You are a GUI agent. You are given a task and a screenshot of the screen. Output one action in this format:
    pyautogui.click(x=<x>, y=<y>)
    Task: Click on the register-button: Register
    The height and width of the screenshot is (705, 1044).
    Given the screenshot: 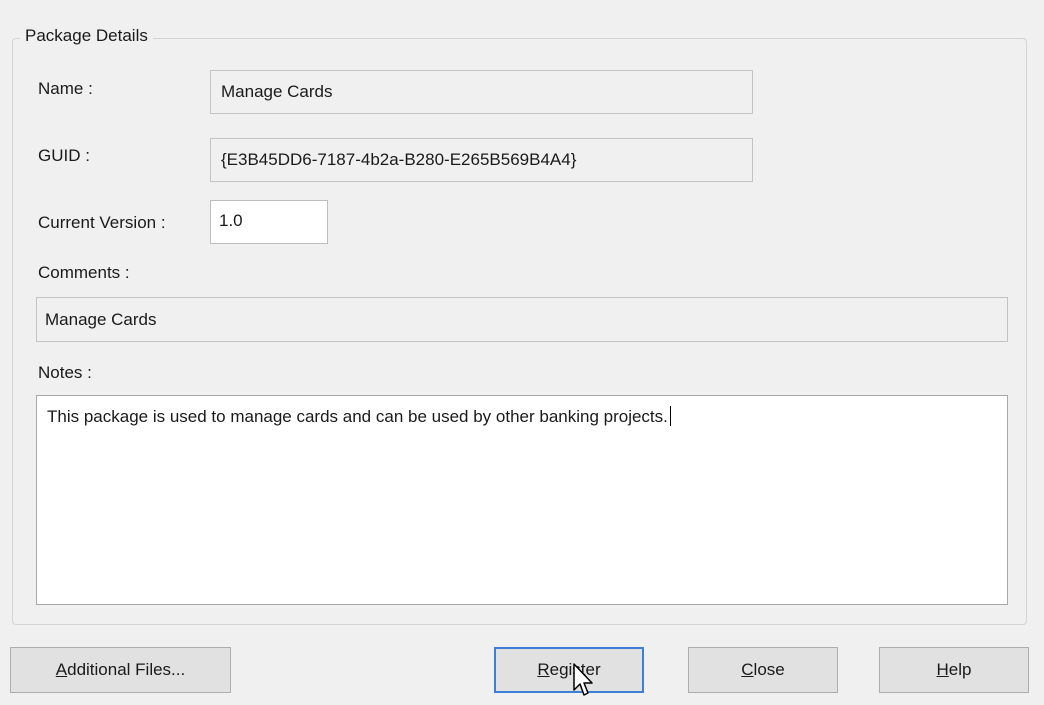 What is the action you would take?
    pyautogui.click(x=569, y=670)
    